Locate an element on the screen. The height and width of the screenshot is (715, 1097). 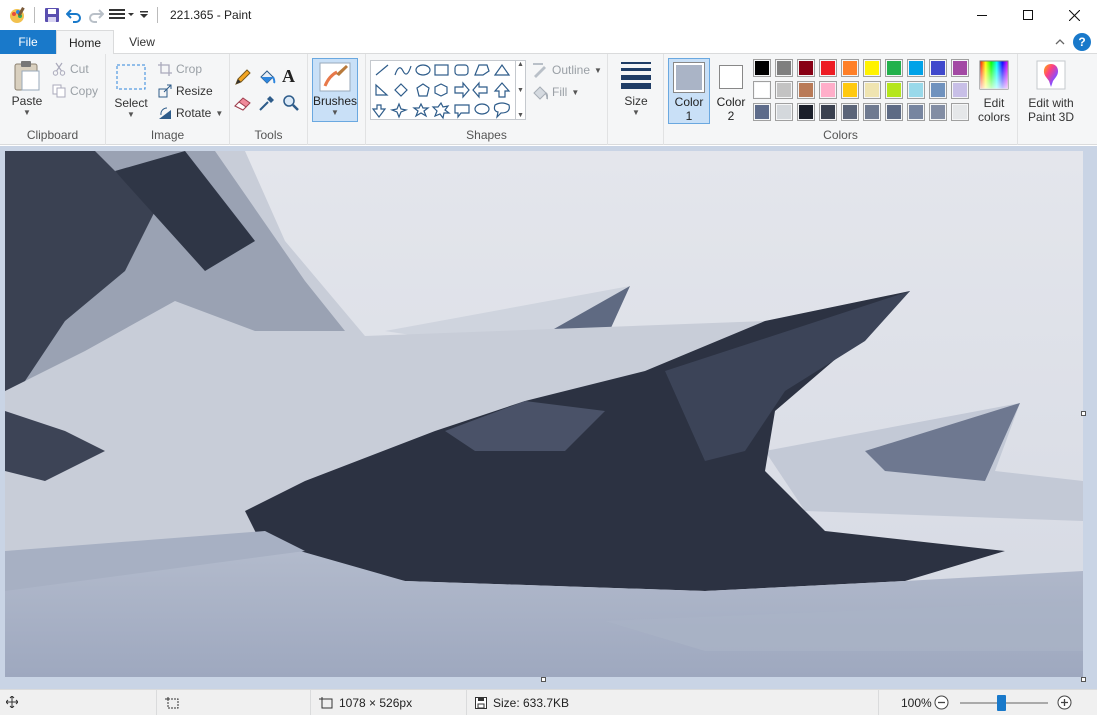
outline-button: Outline ▼ is located at coordinates (567, 70).